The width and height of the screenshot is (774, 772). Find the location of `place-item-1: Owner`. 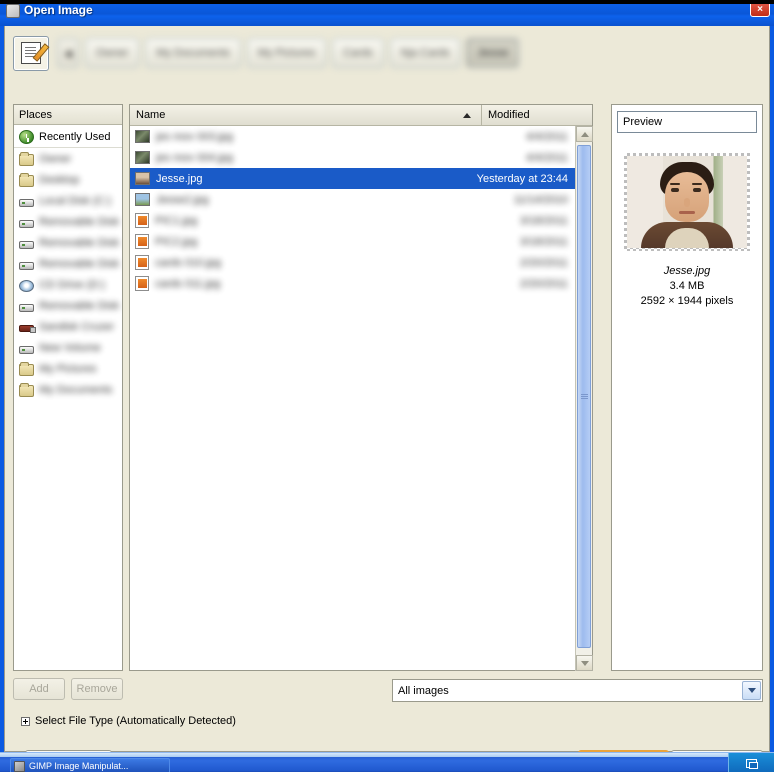

place-item-1: Owner is located at coordinates (68, 158).